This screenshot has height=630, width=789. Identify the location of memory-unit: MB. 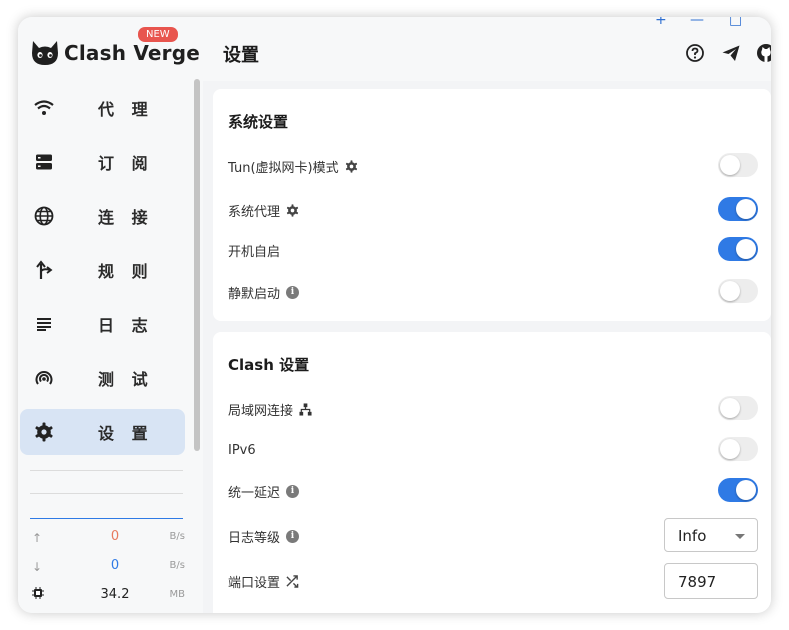
(177, 594).